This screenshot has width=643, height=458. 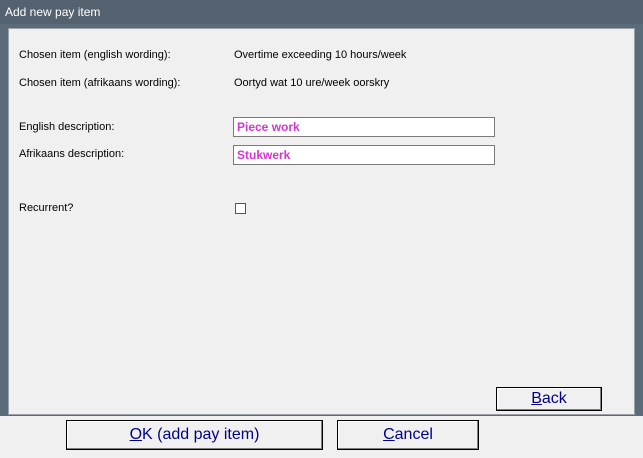 I want to click on chosen-afrikaans-value: Oortyd wat 10 ure/week oorskry, so click(x=312, y=83).